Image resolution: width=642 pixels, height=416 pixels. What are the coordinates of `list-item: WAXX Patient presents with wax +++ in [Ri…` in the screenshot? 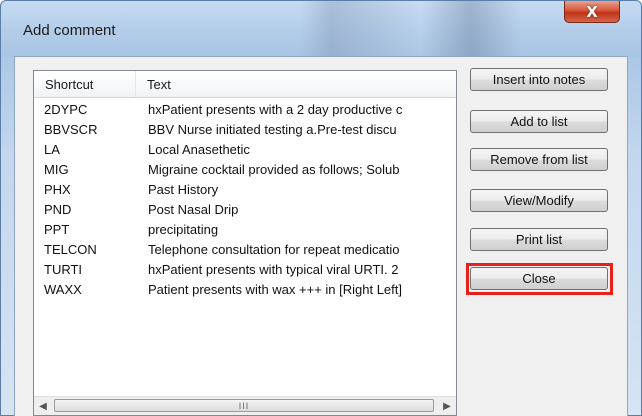 It's located at (245, 289).